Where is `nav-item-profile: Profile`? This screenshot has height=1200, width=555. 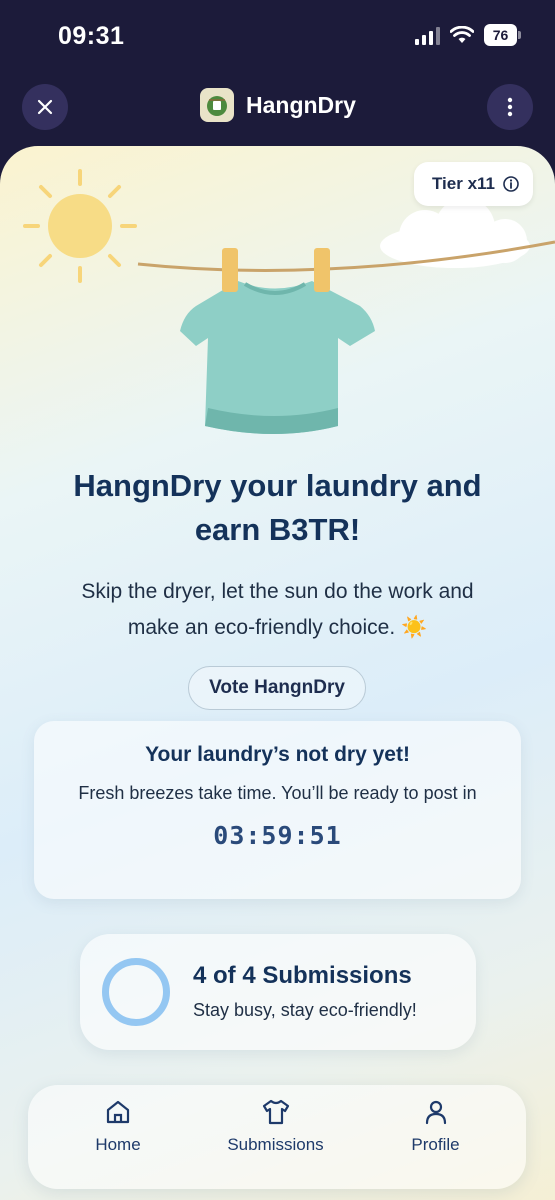 nav-item-profile: Profile is located at coordinates (435, 1127).